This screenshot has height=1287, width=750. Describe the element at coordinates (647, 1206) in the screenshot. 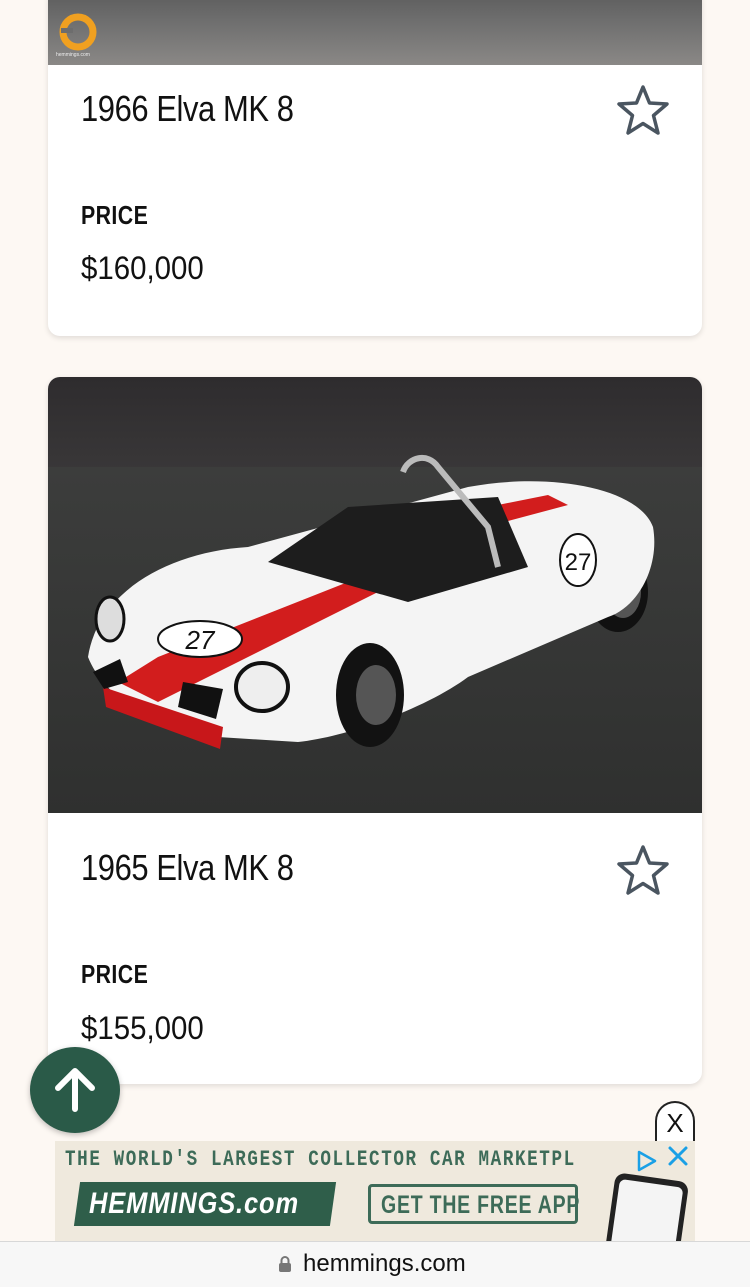

I see `ad-phone-image` at that location.